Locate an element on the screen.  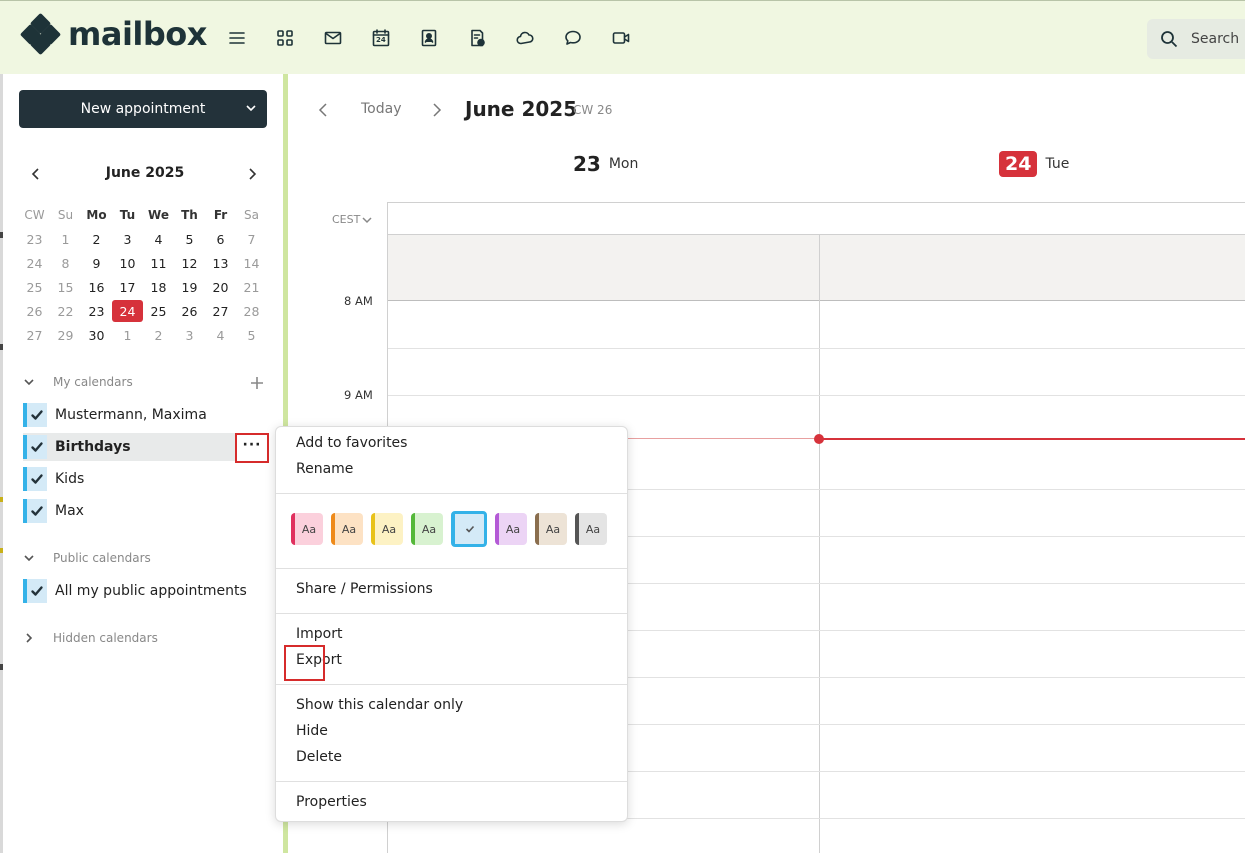
mini-day: 22 is located at coordinates (65, 311).